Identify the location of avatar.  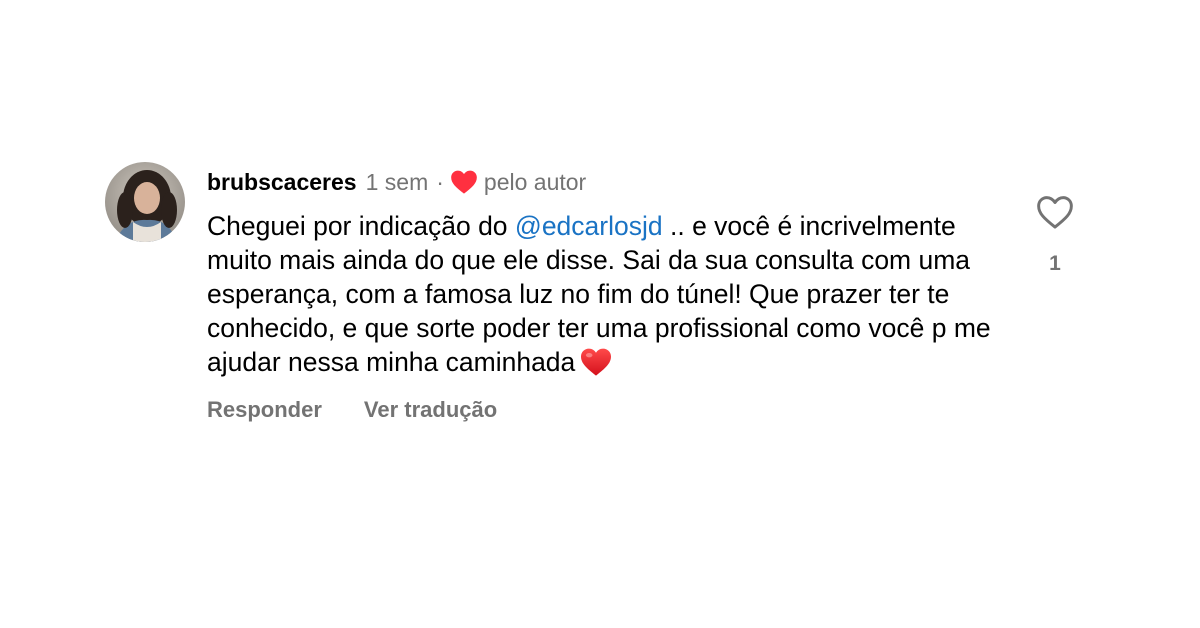
(145, 202).